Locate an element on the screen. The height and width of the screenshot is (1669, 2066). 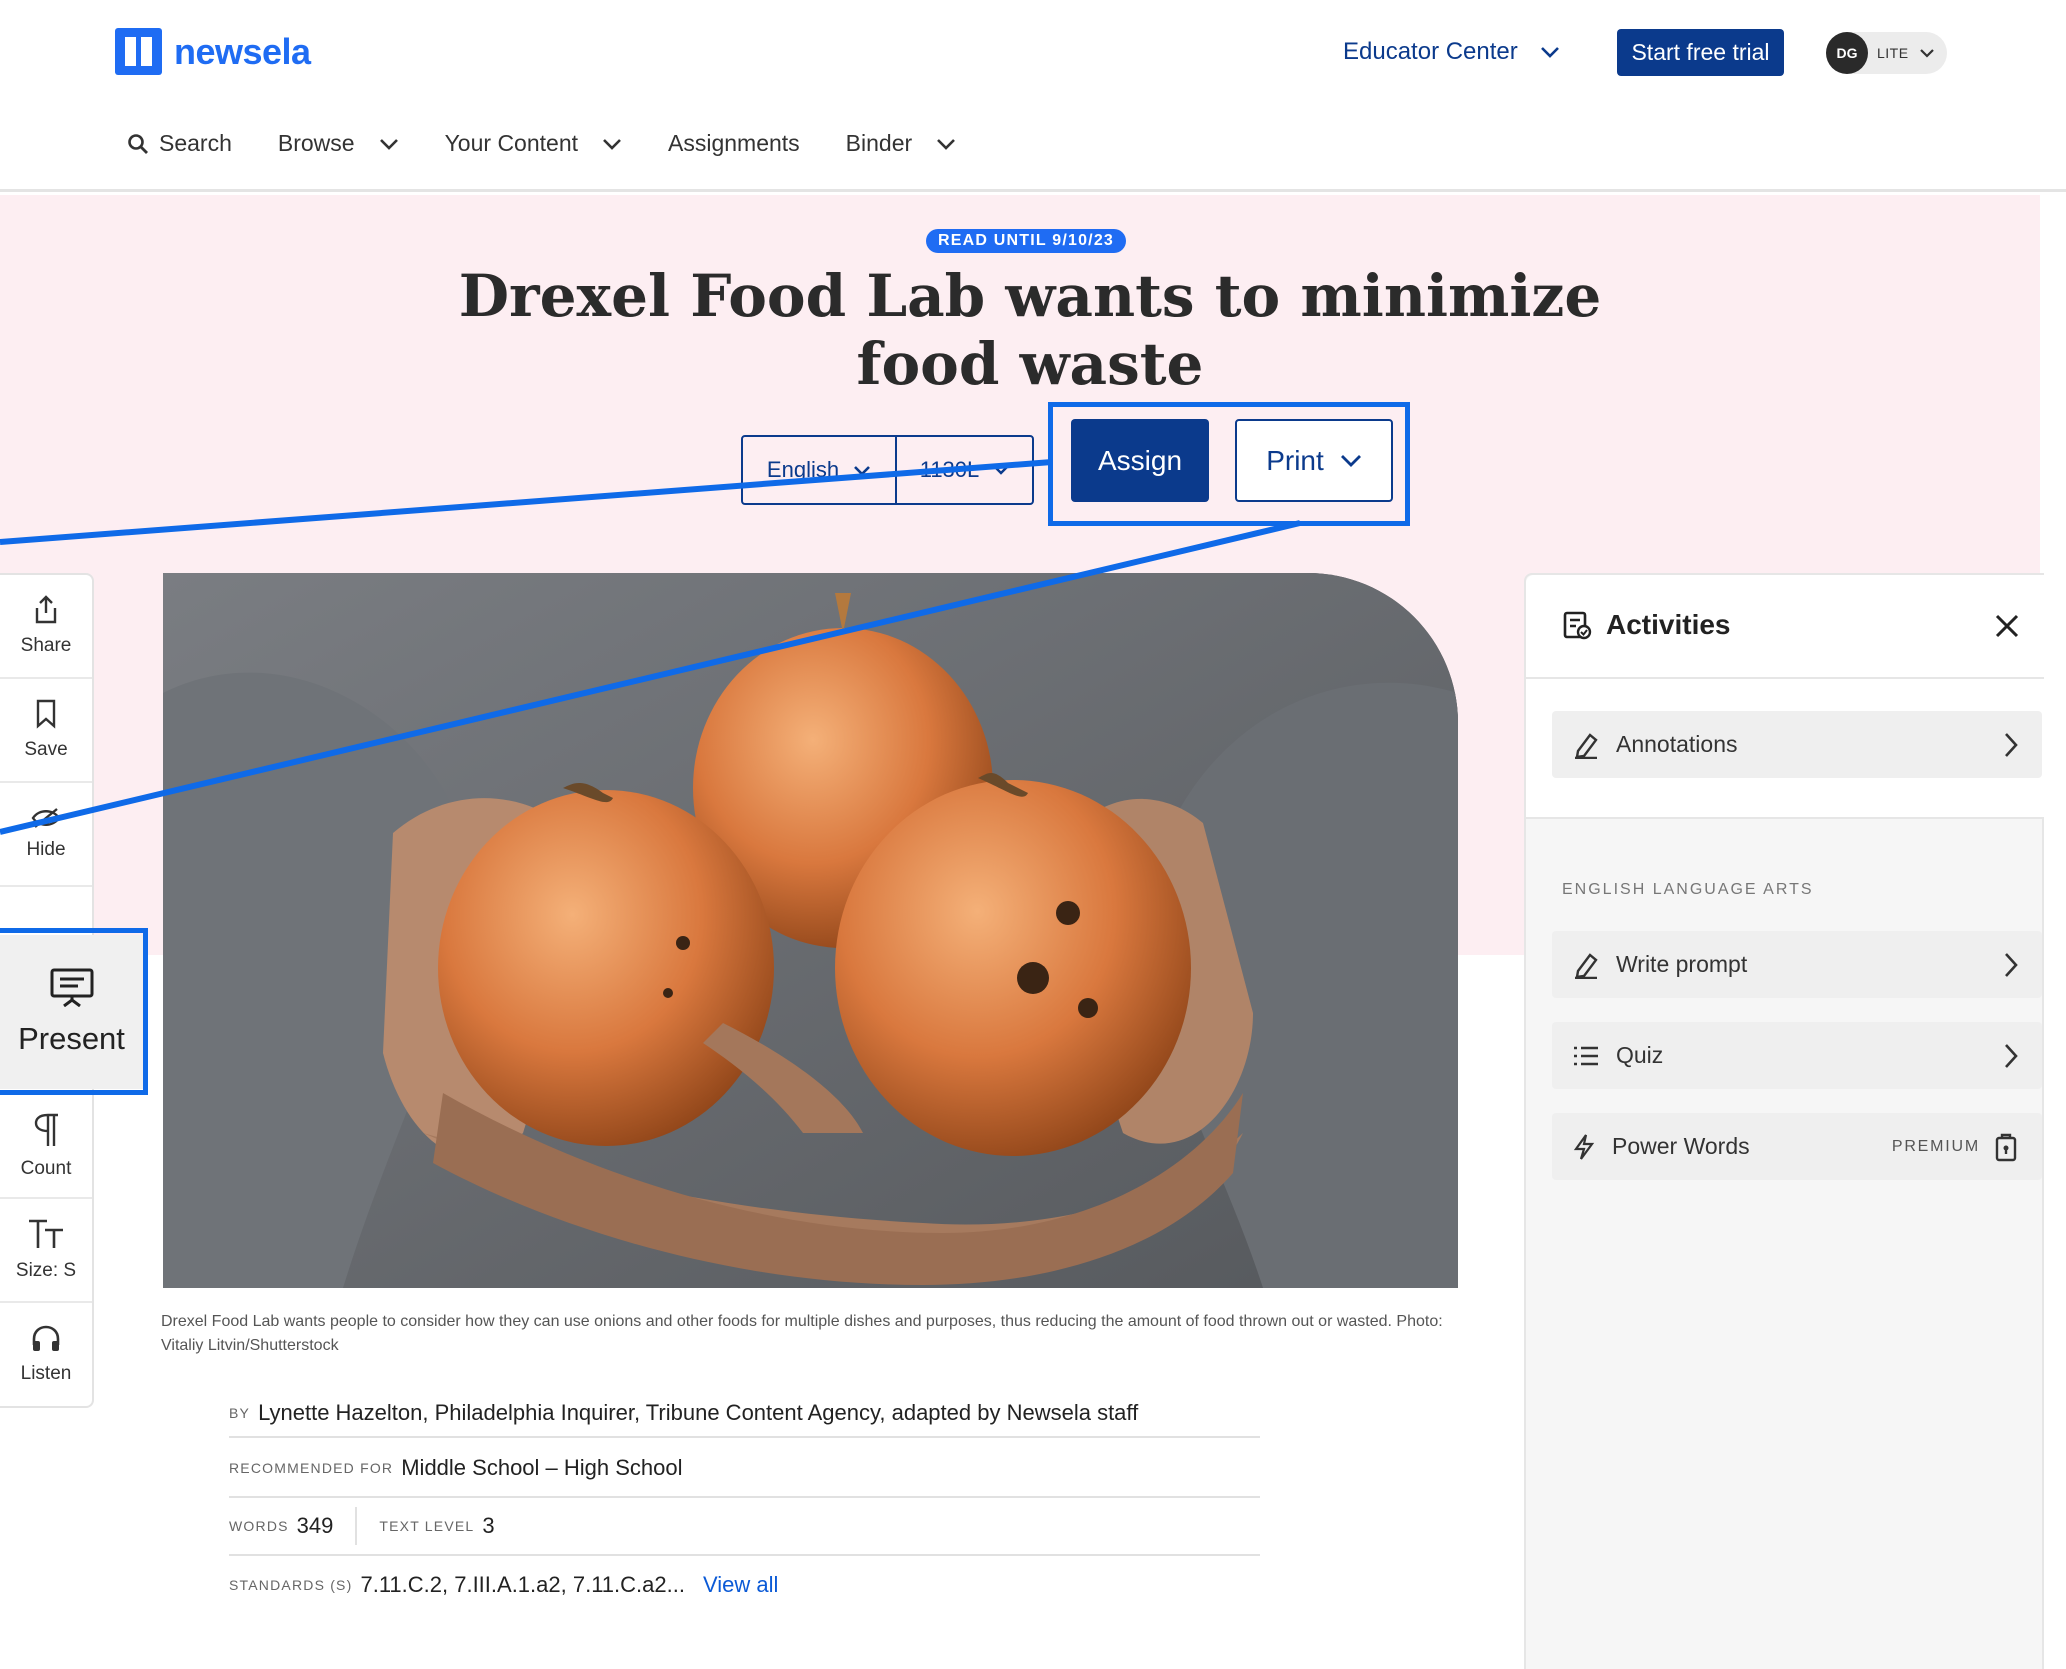
hide-label: Hide is located at coordinates (46, 849).